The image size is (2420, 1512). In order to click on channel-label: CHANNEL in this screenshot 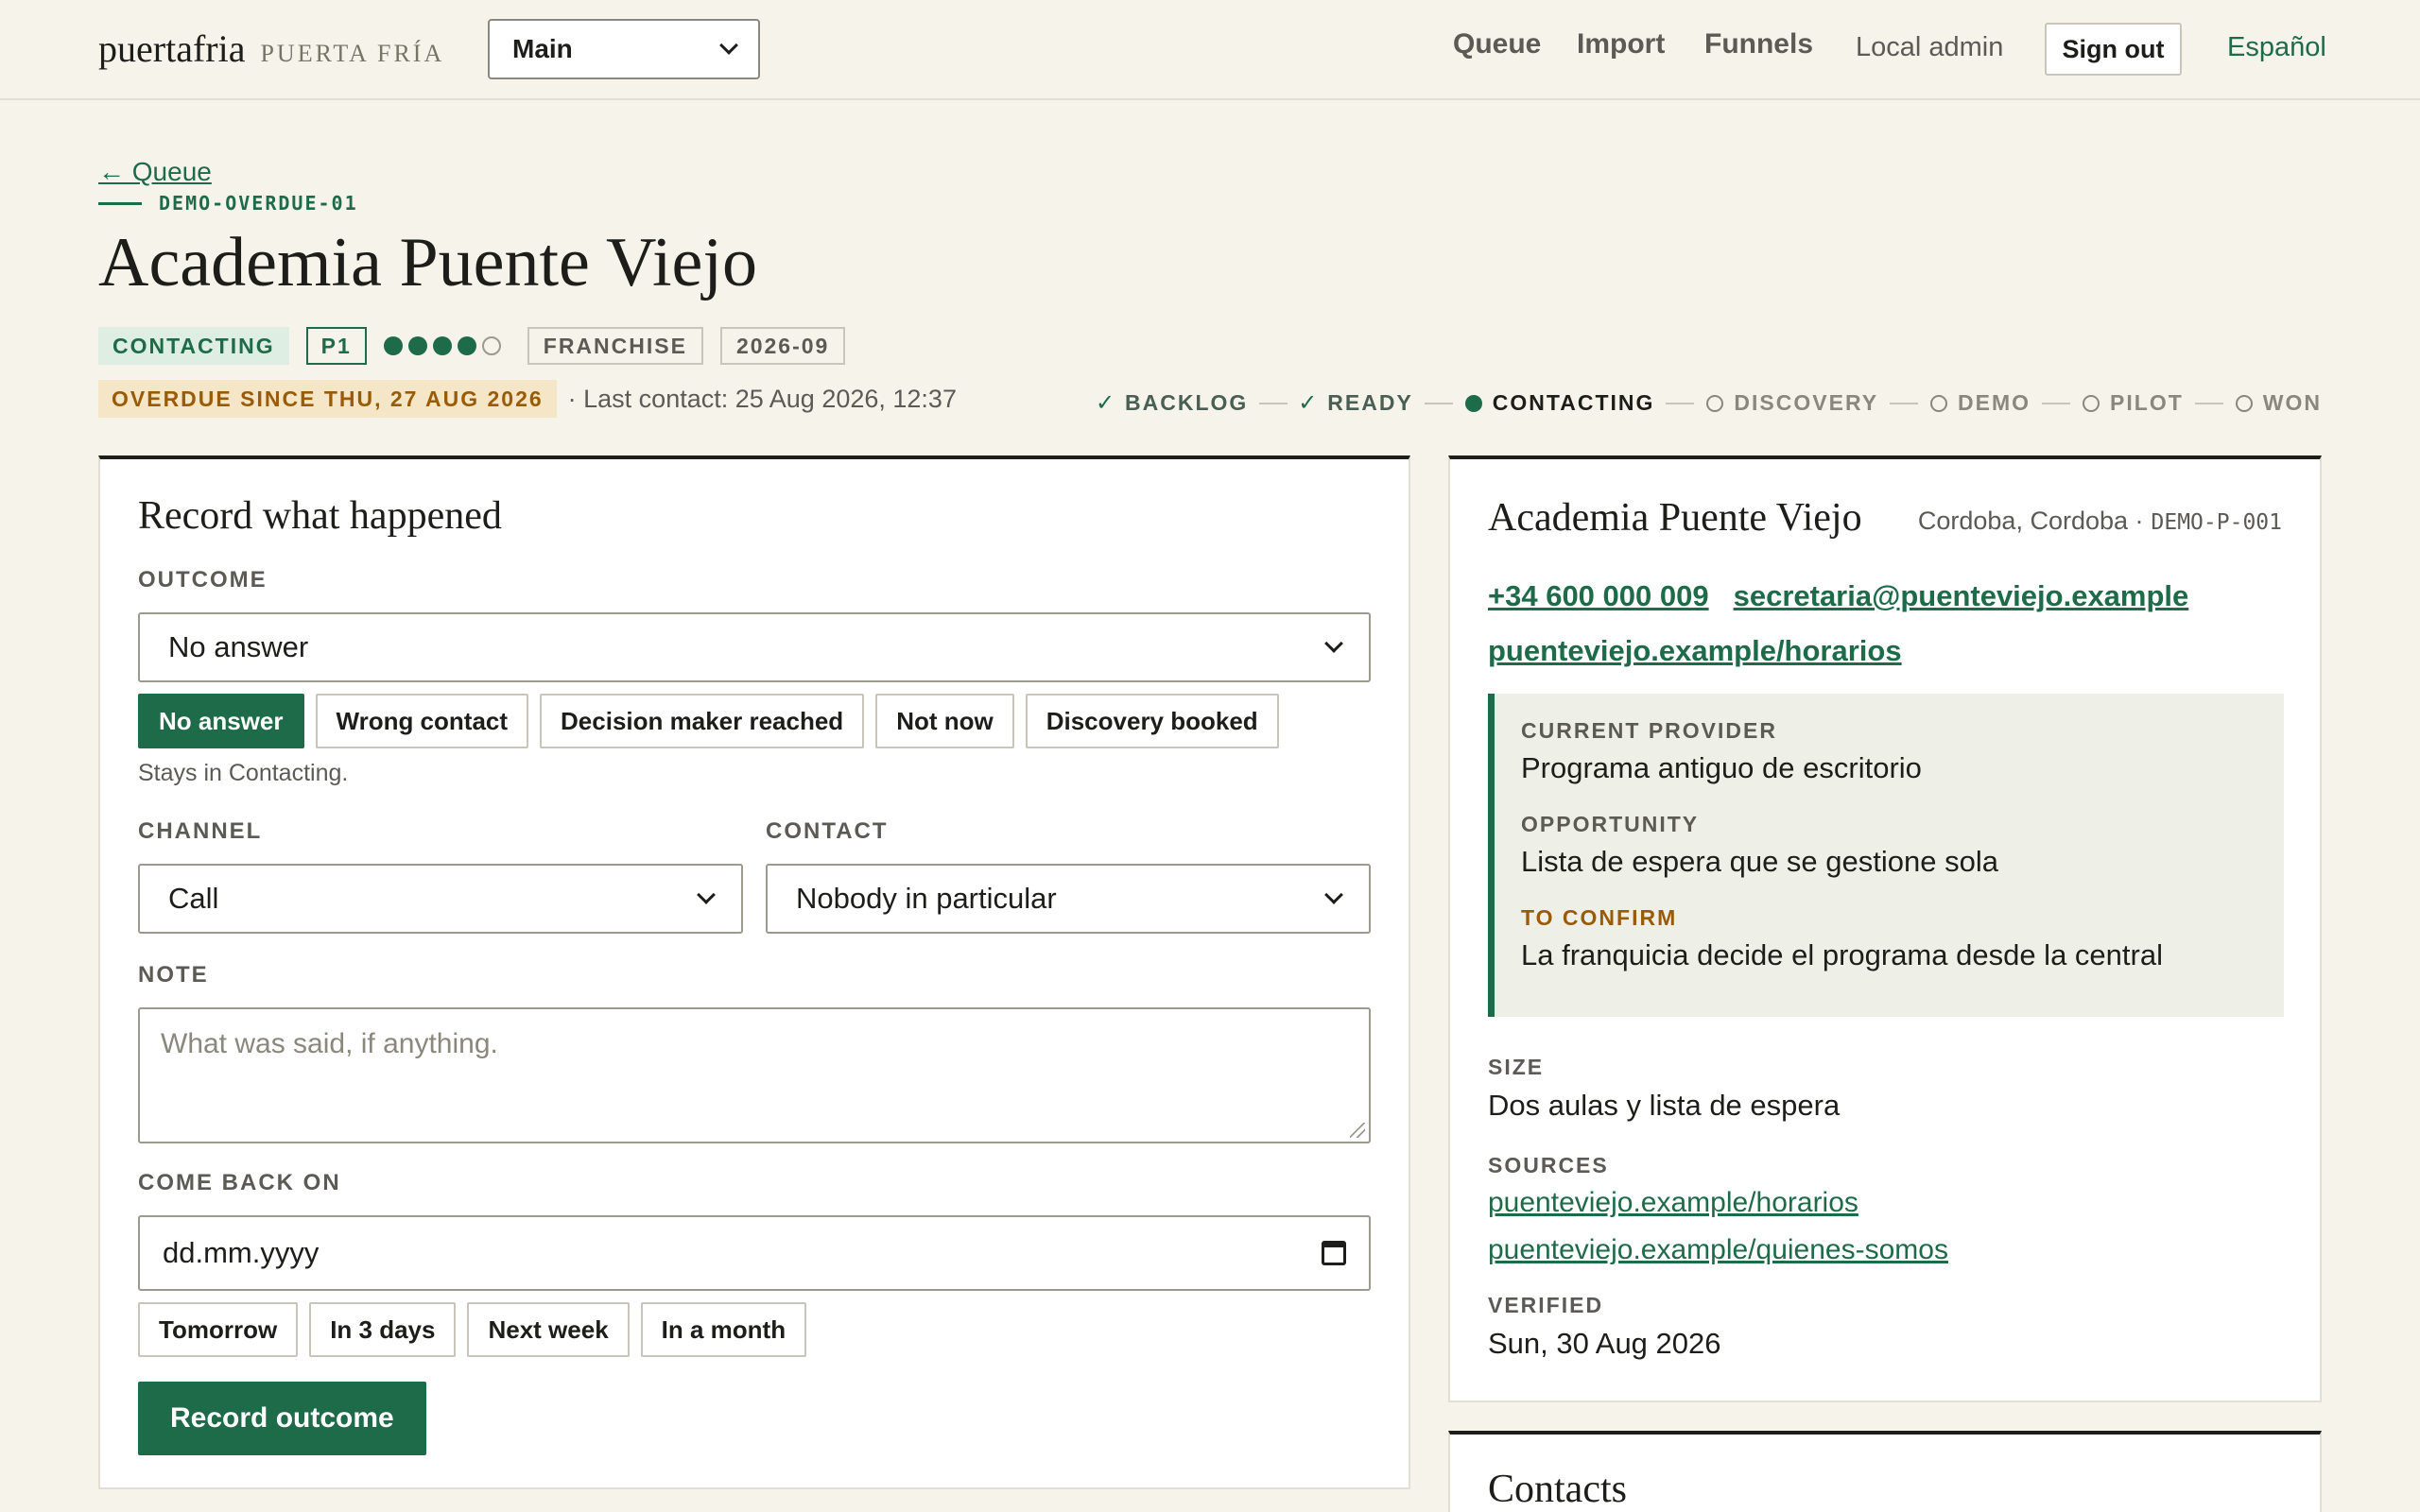, I will do `click(201, 831)`.